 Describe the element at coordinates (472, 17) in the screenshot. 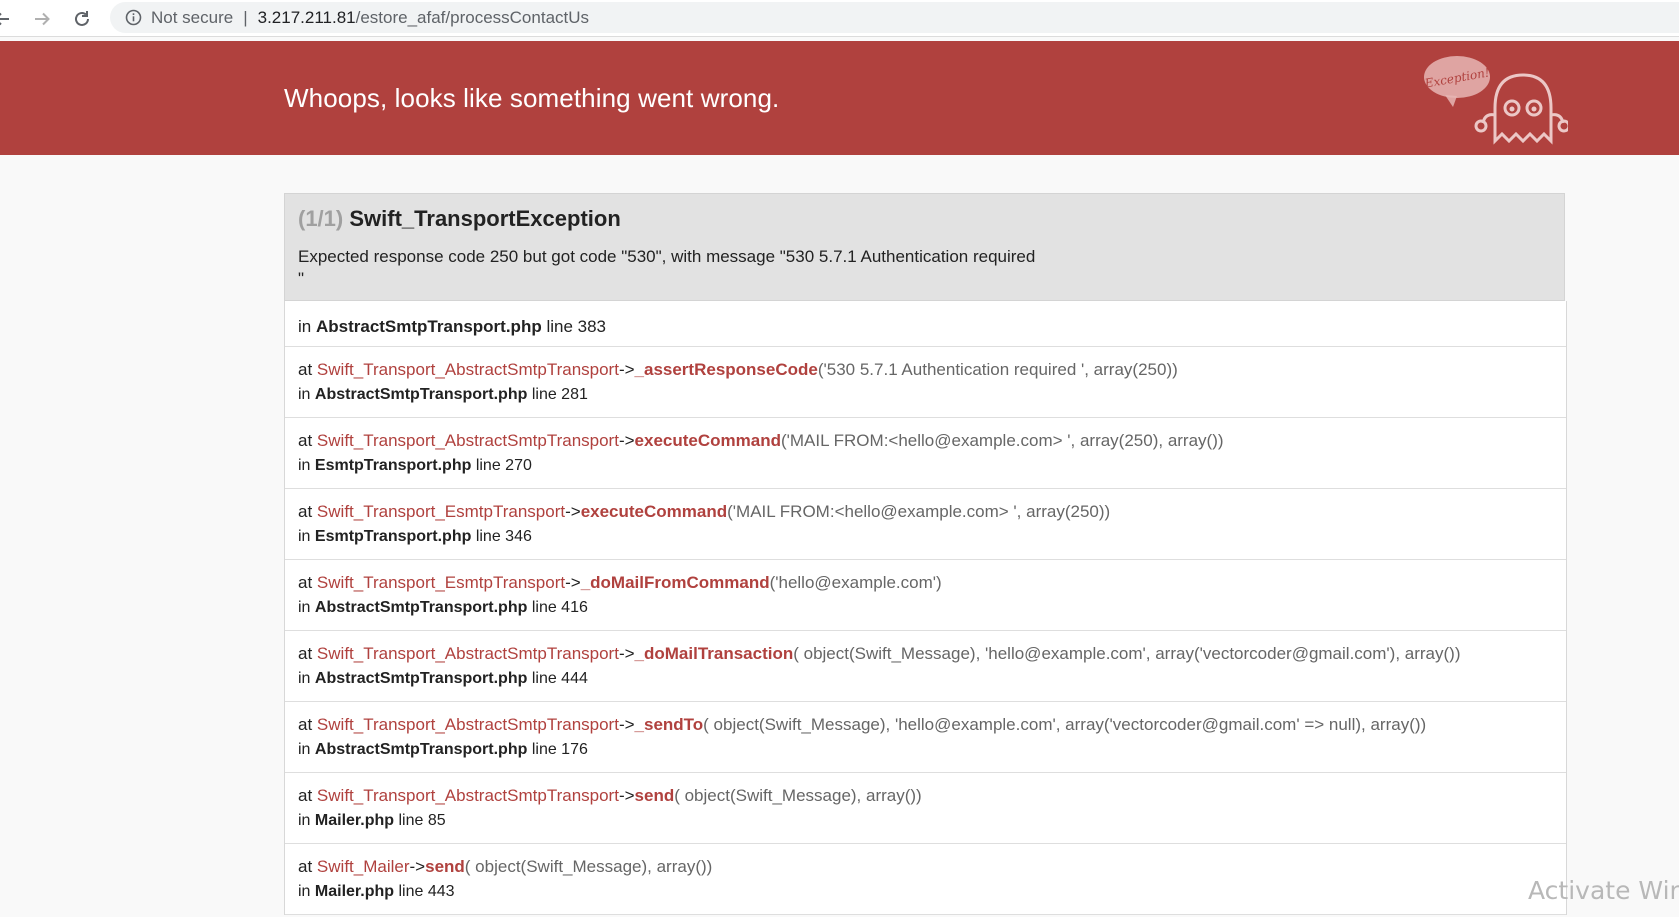

I see `url-path: /estore_afaf/processContactUs` at that location.